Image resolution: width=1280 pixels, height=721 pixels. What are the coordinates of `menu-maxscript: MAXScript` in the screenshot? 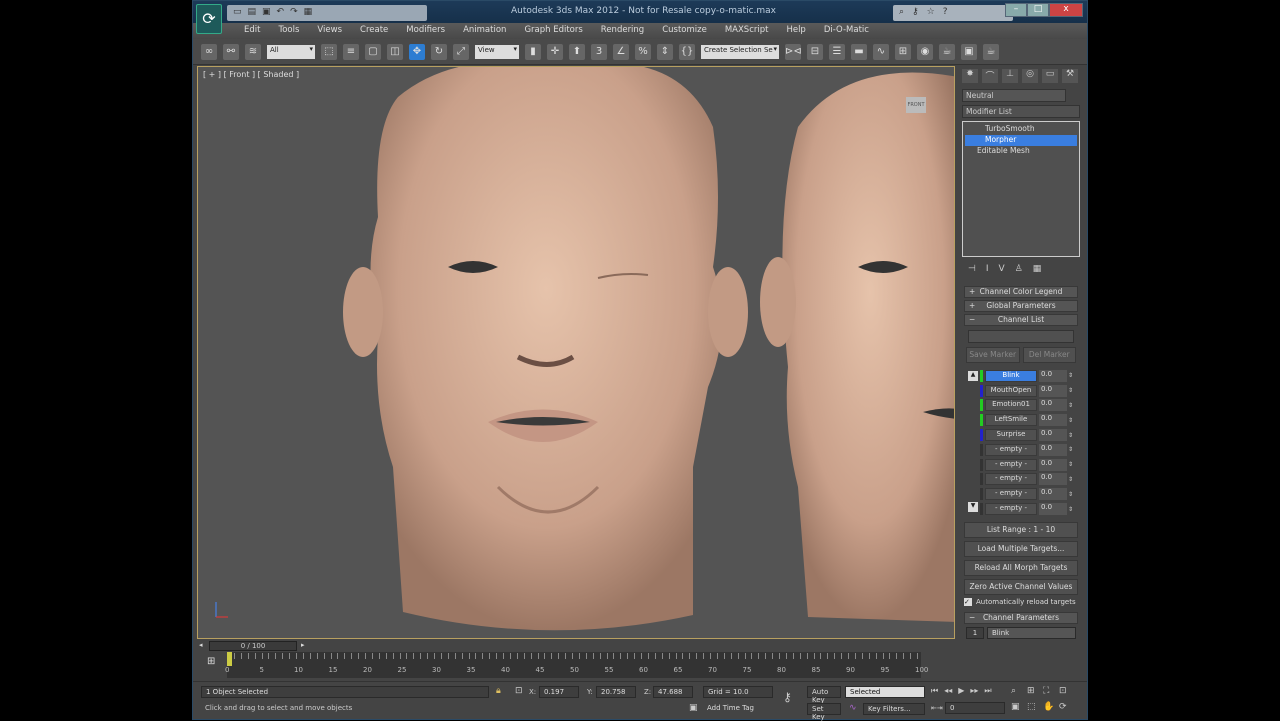 It's located at (747, 31).